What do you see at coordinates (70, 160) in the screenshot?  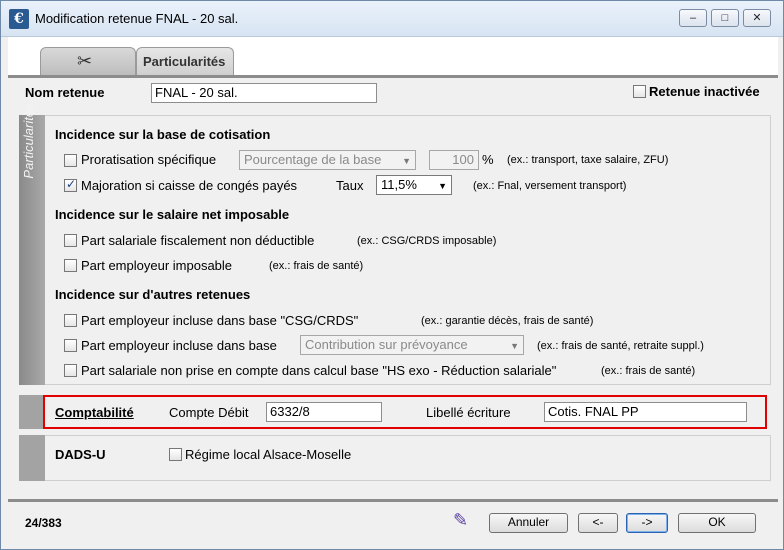 I see `proratisation-checkbox` at bounding box center [70, 160].